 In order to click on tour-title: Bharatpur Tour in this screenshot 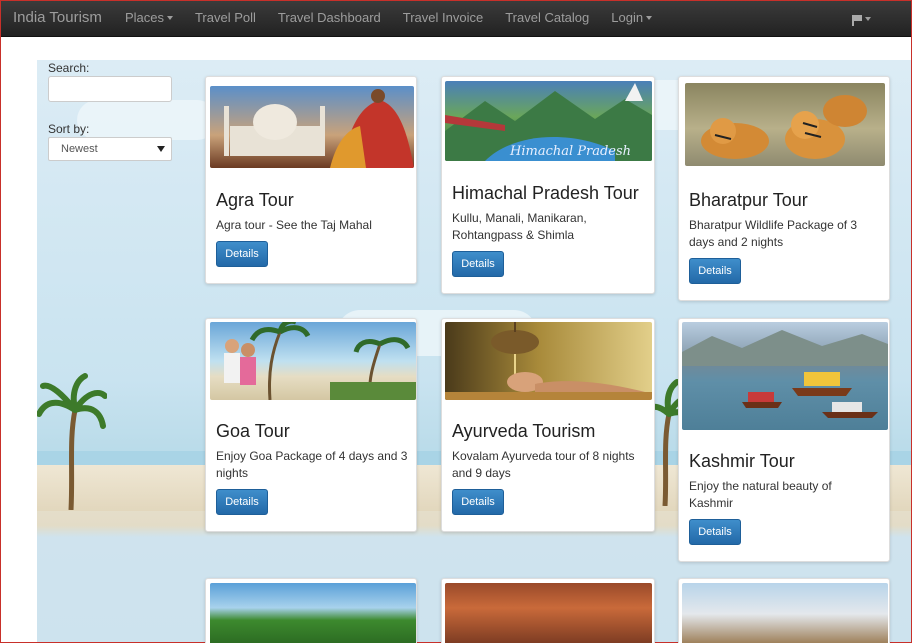, I will do `click(748, 200)`.